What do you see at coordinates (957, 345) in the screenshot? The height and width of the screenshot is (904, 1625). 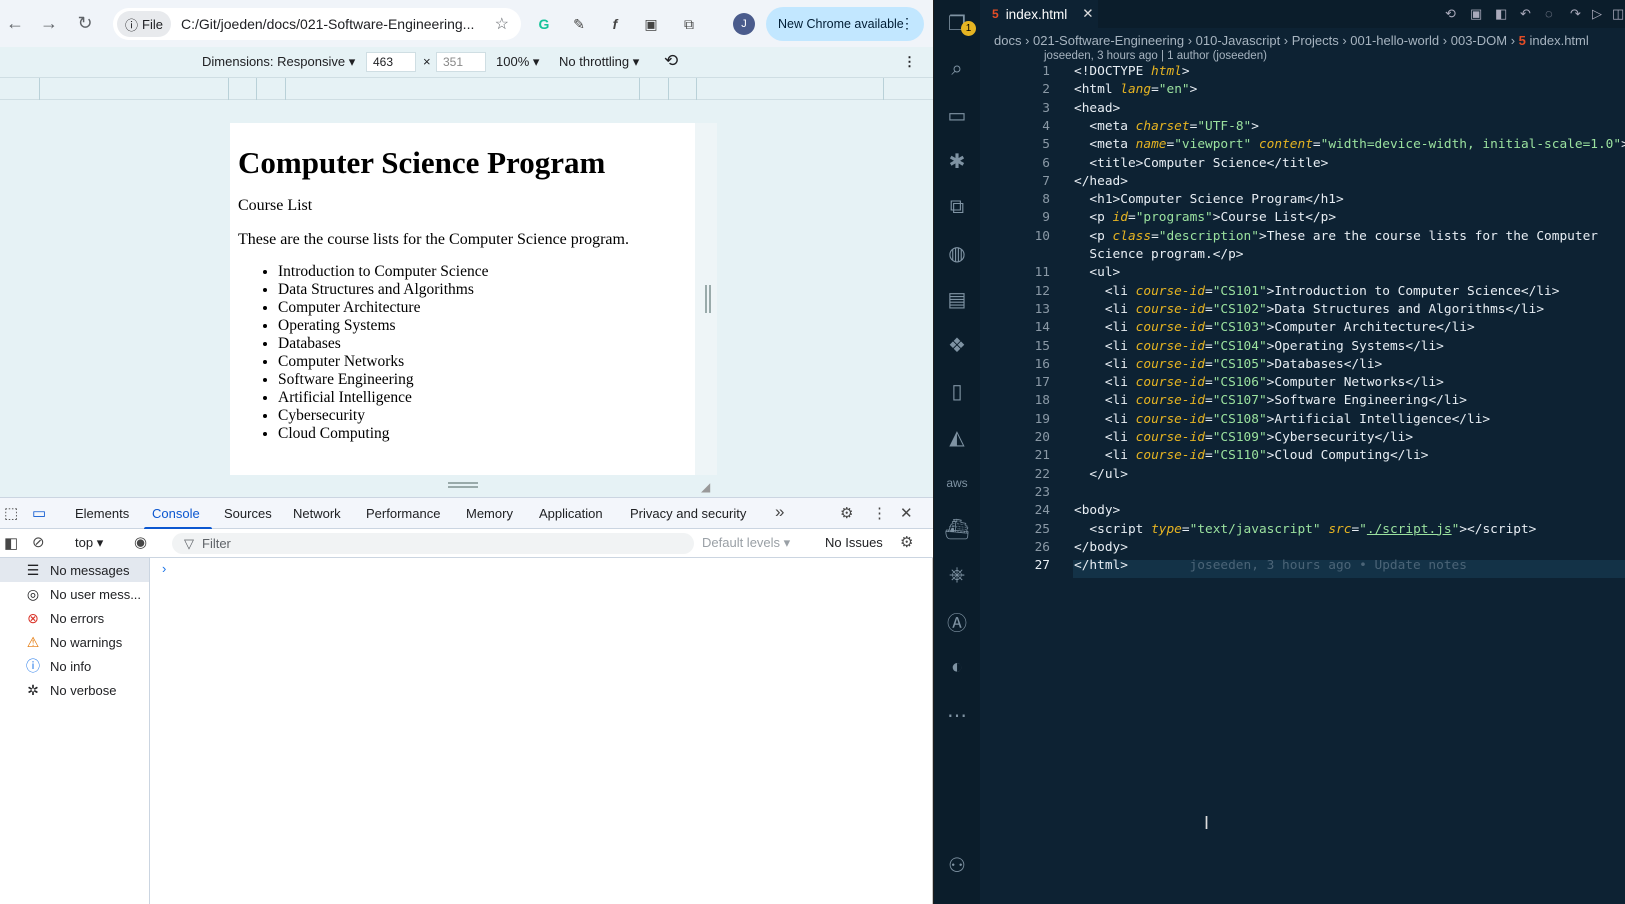 I see `python-icon: ❖` at bounding box center [957, 345].